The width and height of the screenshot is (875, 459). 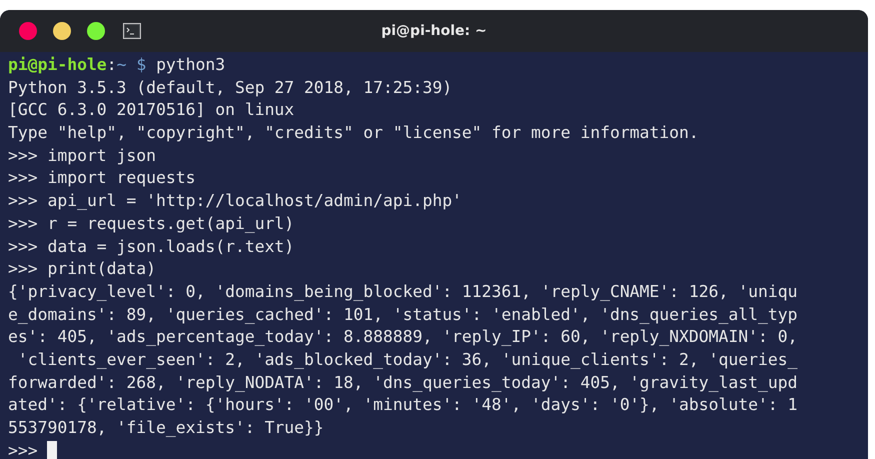 I want to click on output-line: forwarded': 268, 'reply_NODATA': 18, 'dns_queries_today': 405, 'gravity_last_upd, so click(x=403, y=382).